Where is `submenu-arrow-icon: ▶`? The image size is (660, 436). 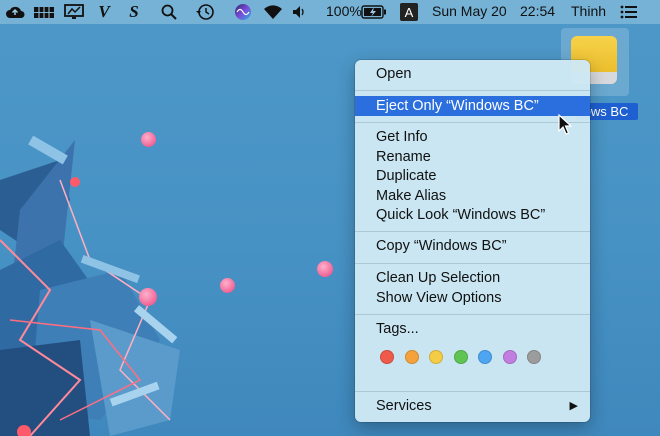 submenu-arrow-icon: ▶ is located at coordinates (573, 406).